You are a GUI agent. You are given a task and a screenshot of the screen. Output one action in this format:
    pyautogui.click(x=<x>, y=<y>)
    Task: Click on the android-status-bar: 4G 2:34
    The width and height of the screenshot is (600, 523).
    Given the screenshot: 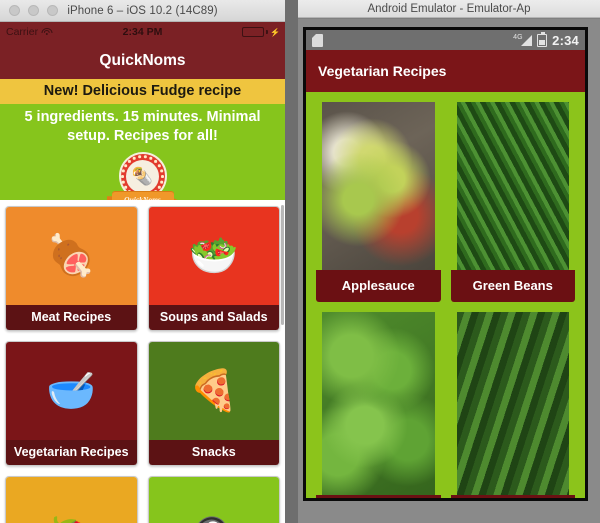 What is the action you would take?
    pyautogui.click(x=445, y=40)
    